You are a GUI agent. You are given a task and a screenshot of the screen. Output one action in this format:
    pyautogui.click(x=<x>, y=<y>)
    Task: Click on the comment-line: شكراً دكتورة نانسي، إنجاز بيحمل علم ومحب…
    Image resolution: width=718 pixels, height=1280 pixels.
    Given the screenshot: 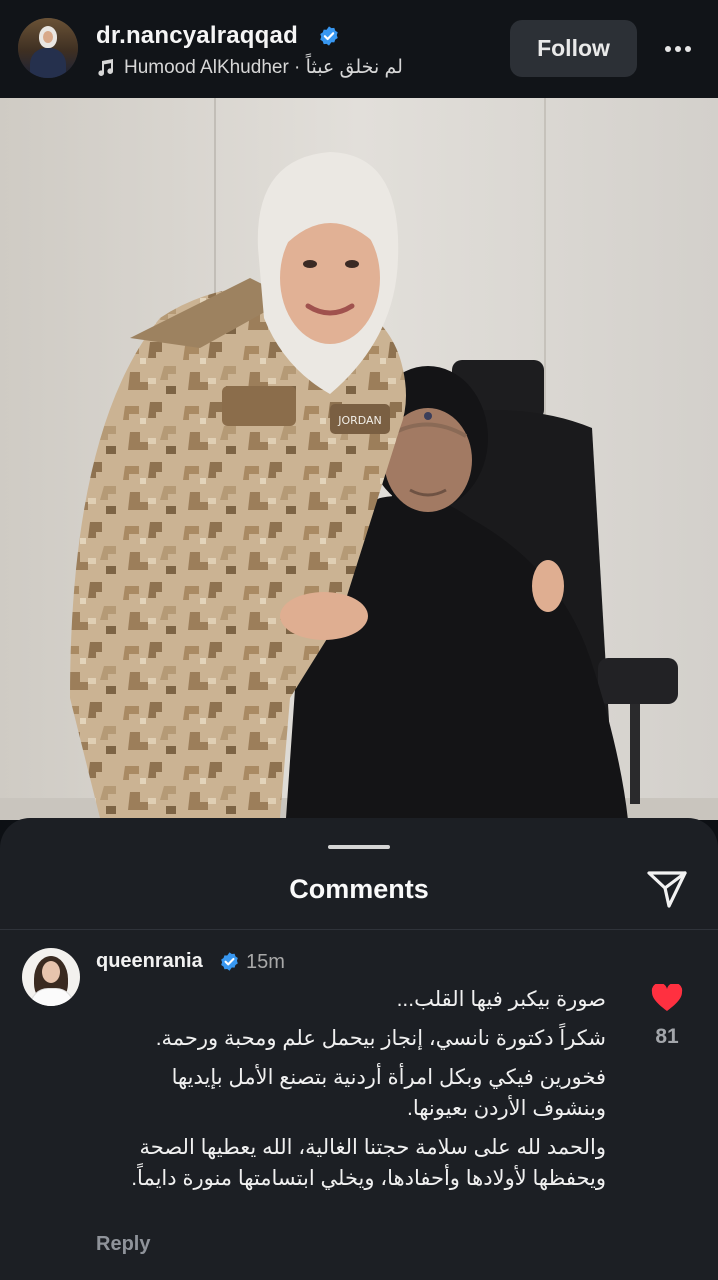 What is the action you would take?
    pyautogui.click(x=380, y=1038)
    